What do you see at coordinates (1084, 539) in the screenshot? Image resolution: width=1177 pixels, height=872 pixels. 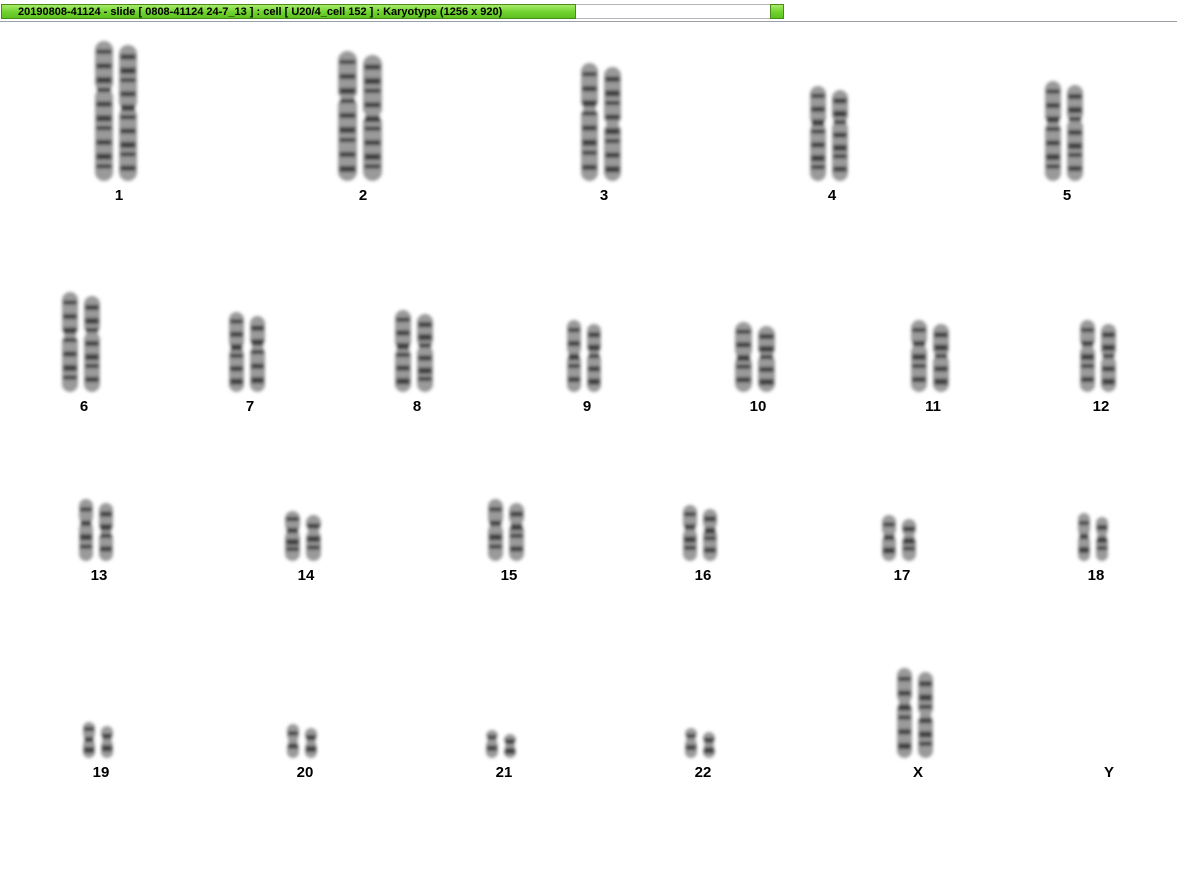 I see `chromosome-18-left` at bounding box center [1084, 539].